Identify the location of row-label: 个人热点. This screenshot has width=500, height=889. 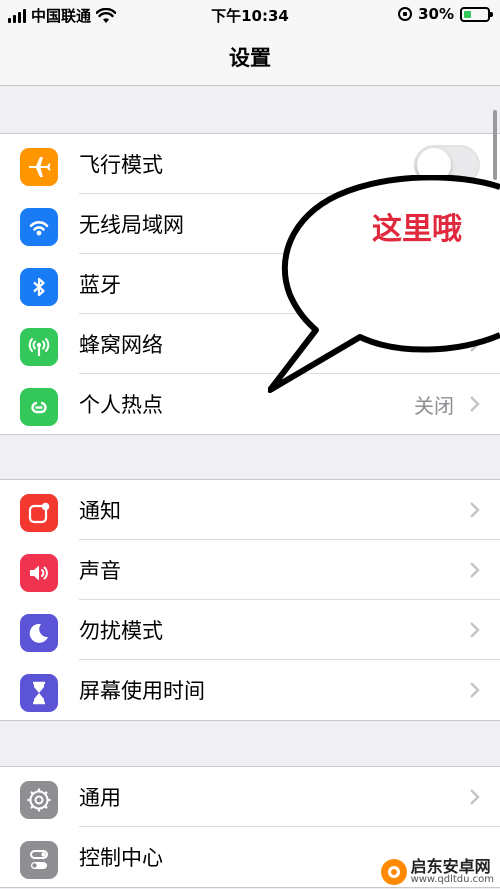
(121, 405).